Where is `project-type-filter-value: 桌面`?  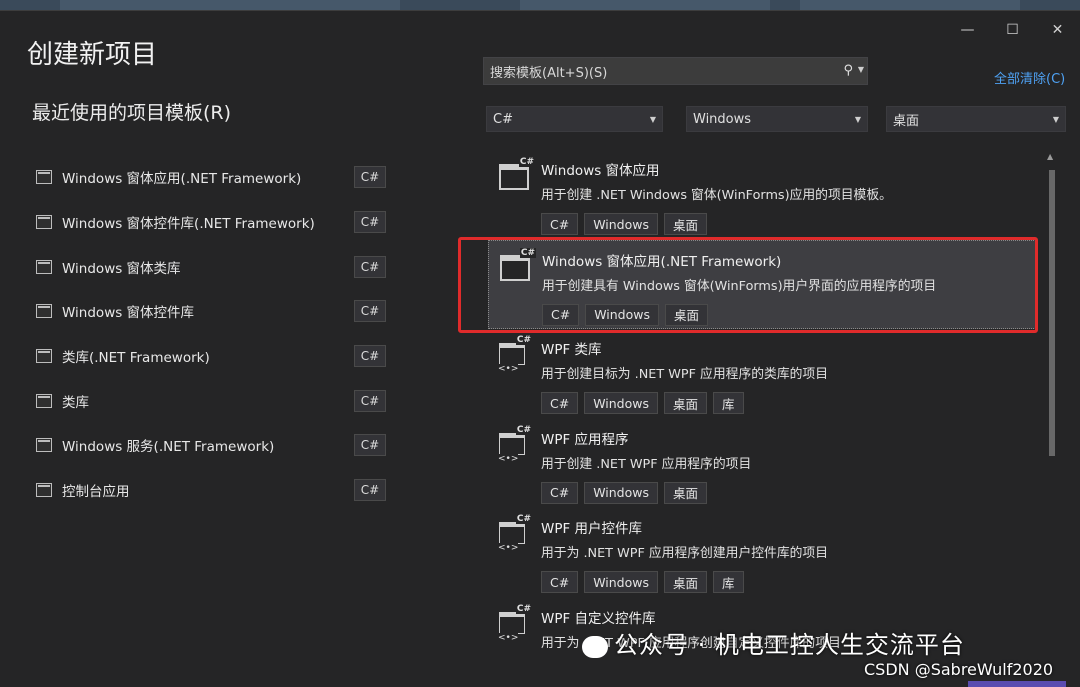 project-type-filter-value: 桌面 is located at coordinates (906, 121).